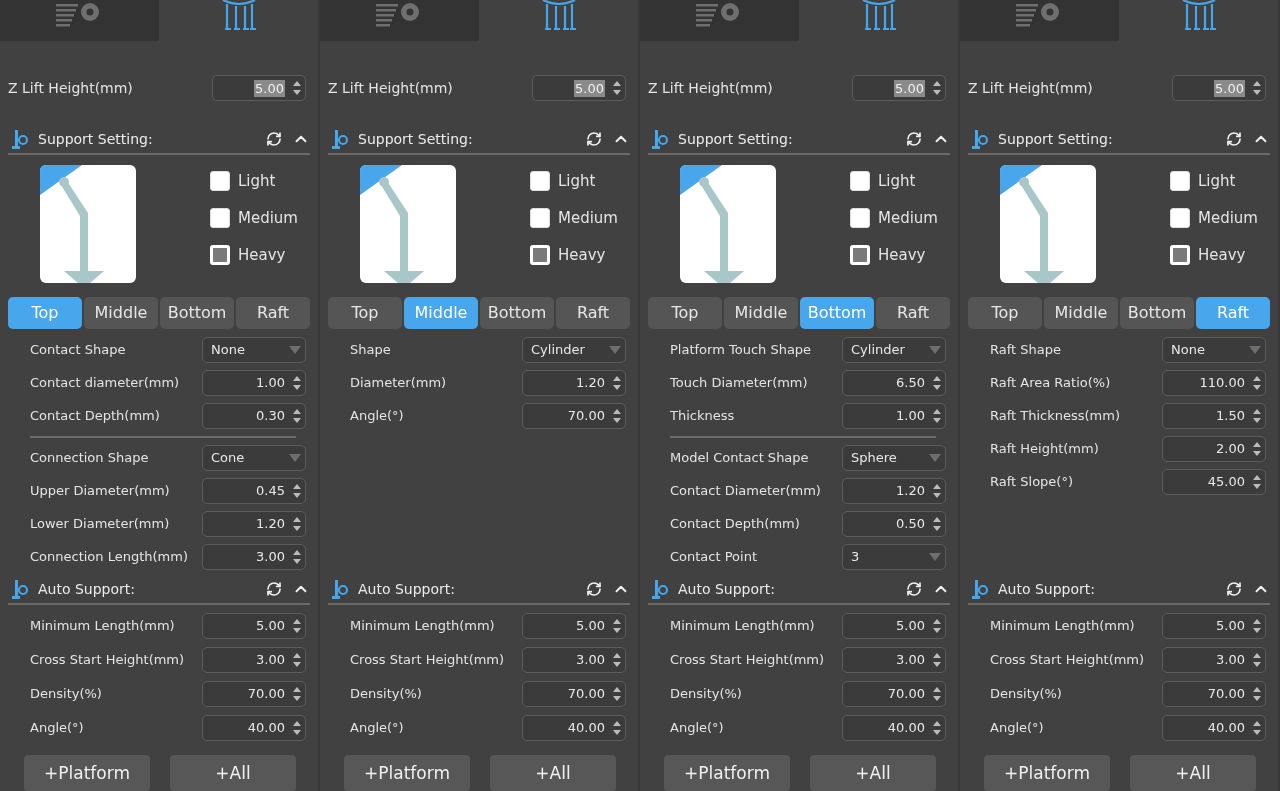  What do you see at coordinates (254, 457) in the screenshot?
I see `dropdown-field: Cone` at bounding box center [254, 457].